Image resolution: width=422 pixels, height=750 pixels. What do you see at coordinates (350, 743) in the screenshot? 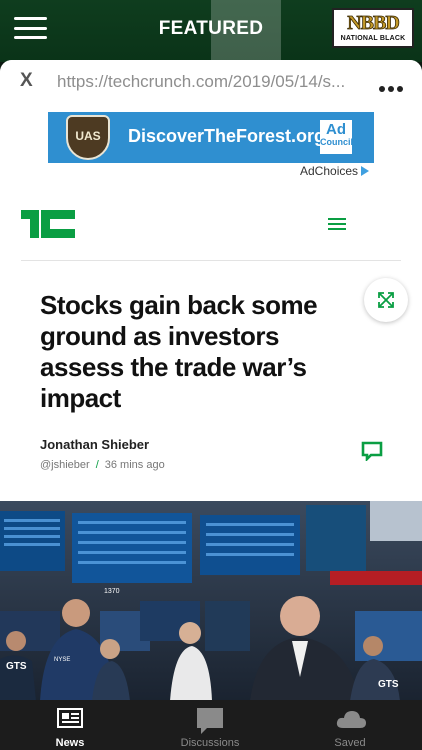
I see `nav-label-saved: Saved` at bounding box center [350, 743].